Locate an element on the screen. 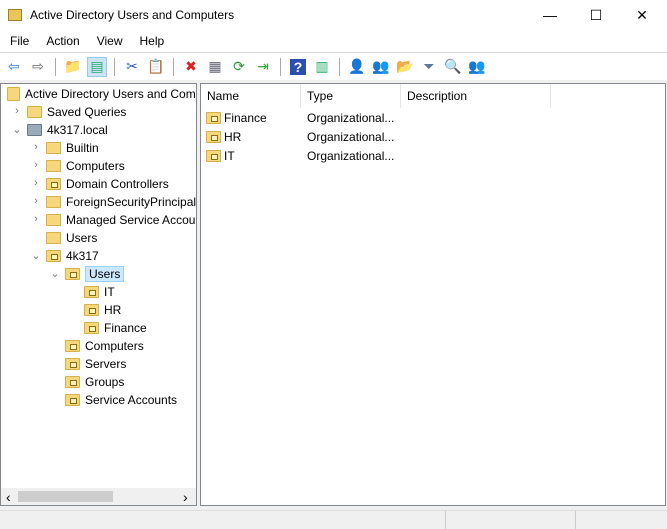 This screenshot has height=529, width=667. show-action-pane-icon: ▥ is located at coordinates (322, 66).